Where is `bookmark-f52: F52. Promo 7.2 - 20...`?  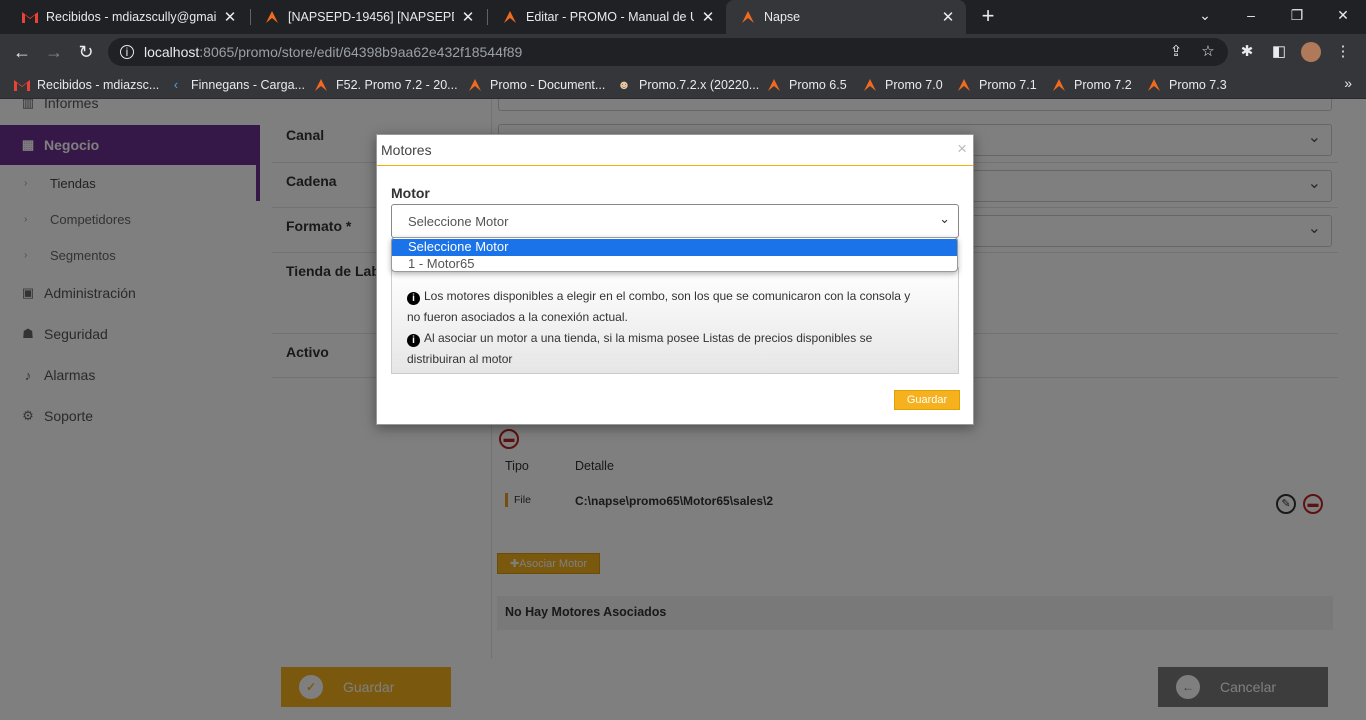
bookmark-f52: F52. Promo 7.2 - 20... is located at coordinates (385, 85).